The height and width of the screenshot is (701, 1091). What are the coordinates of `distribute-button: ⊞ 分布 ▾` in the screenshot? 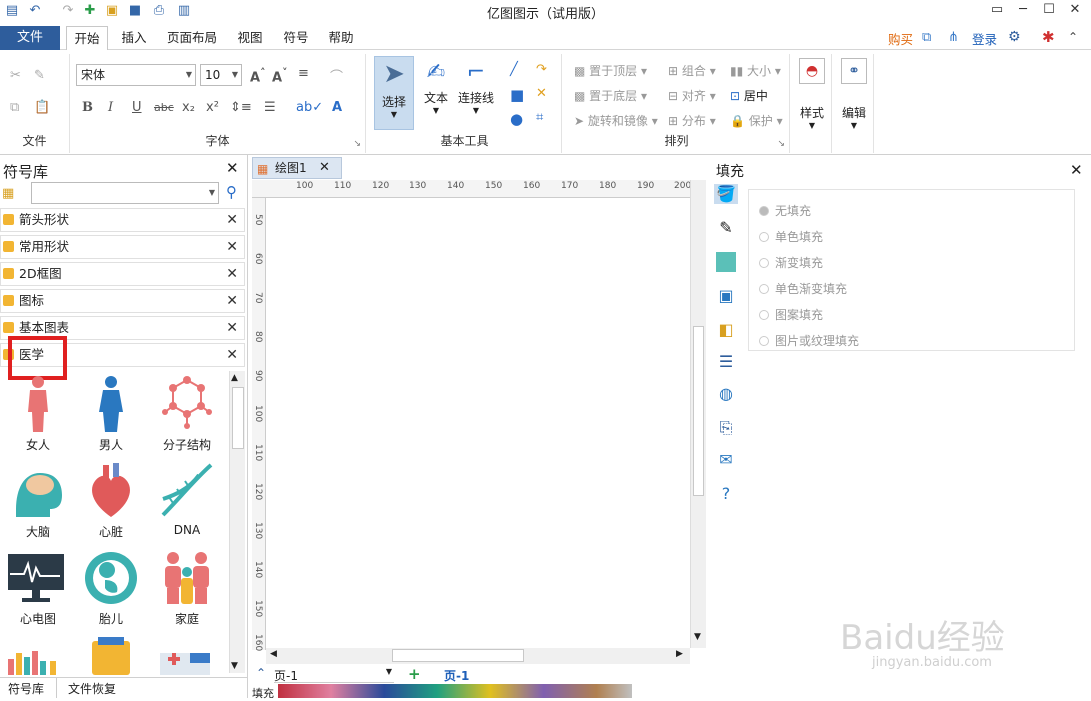 It's located at (692, 120).